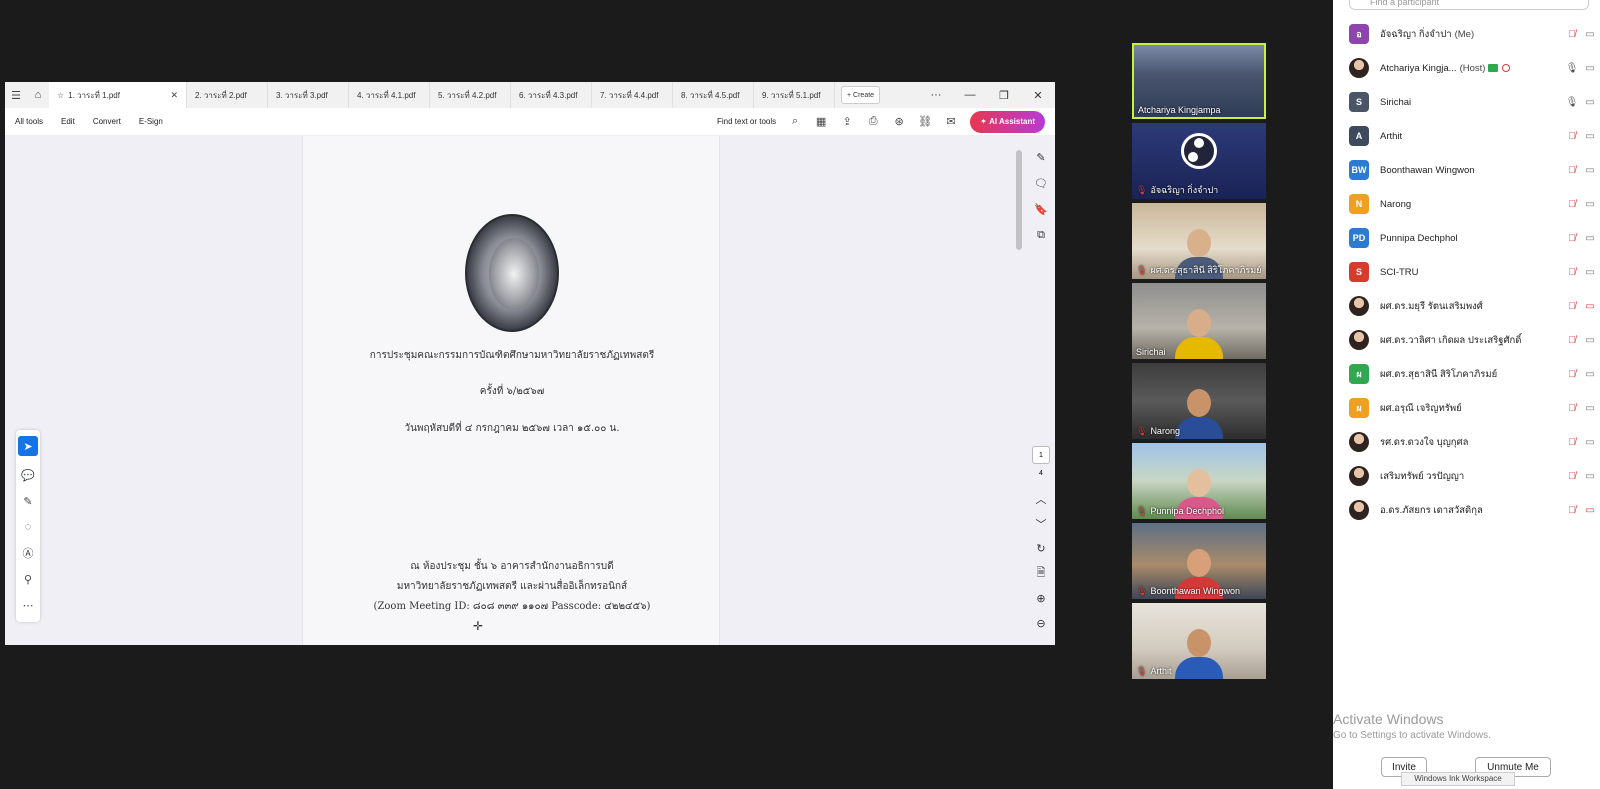 This screenshot has width=1600, height=789. What do you see at coordinates (1474, 476) in the screenshot?
I see `participant-row: เสริมทรัพย์ วรปัญญา 🎙̸ ▭` at bounding box center [1474, 476].